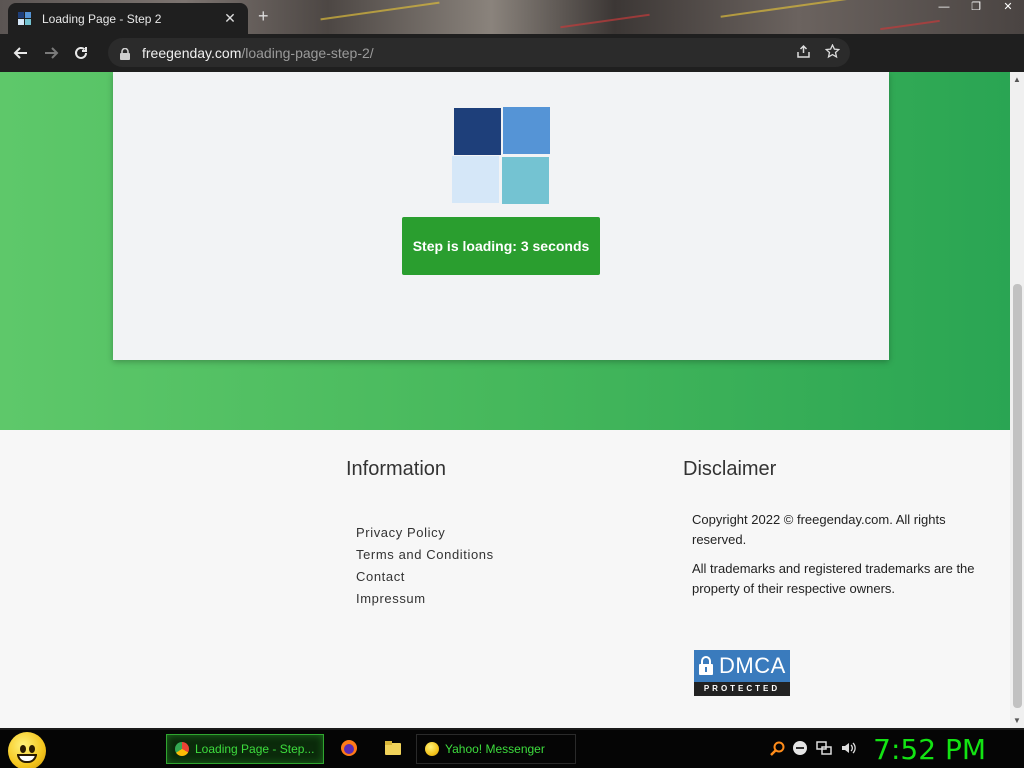 This screenshot has height=768, width=1024. I want to click on close-window-button: ✕, so click(1008, 8).